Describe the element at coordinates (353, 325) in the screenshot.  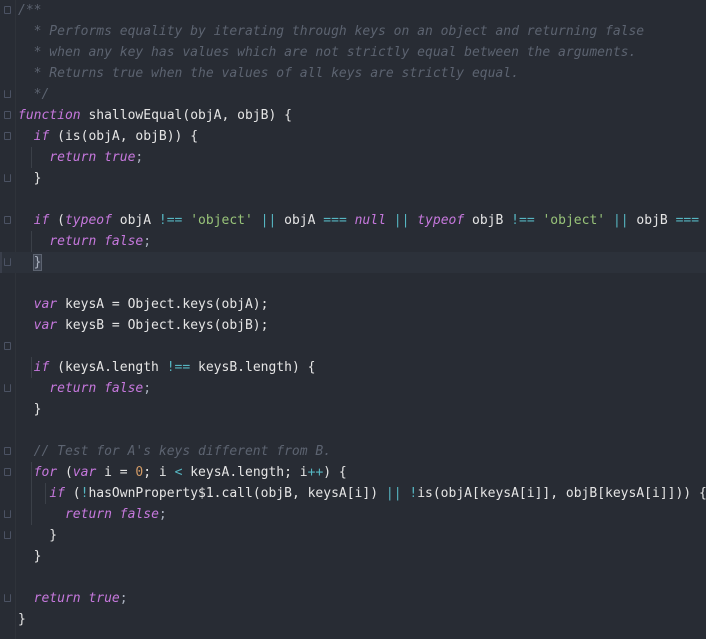
I see `code-line: var keysB = Object.keys(objB);` at that location.